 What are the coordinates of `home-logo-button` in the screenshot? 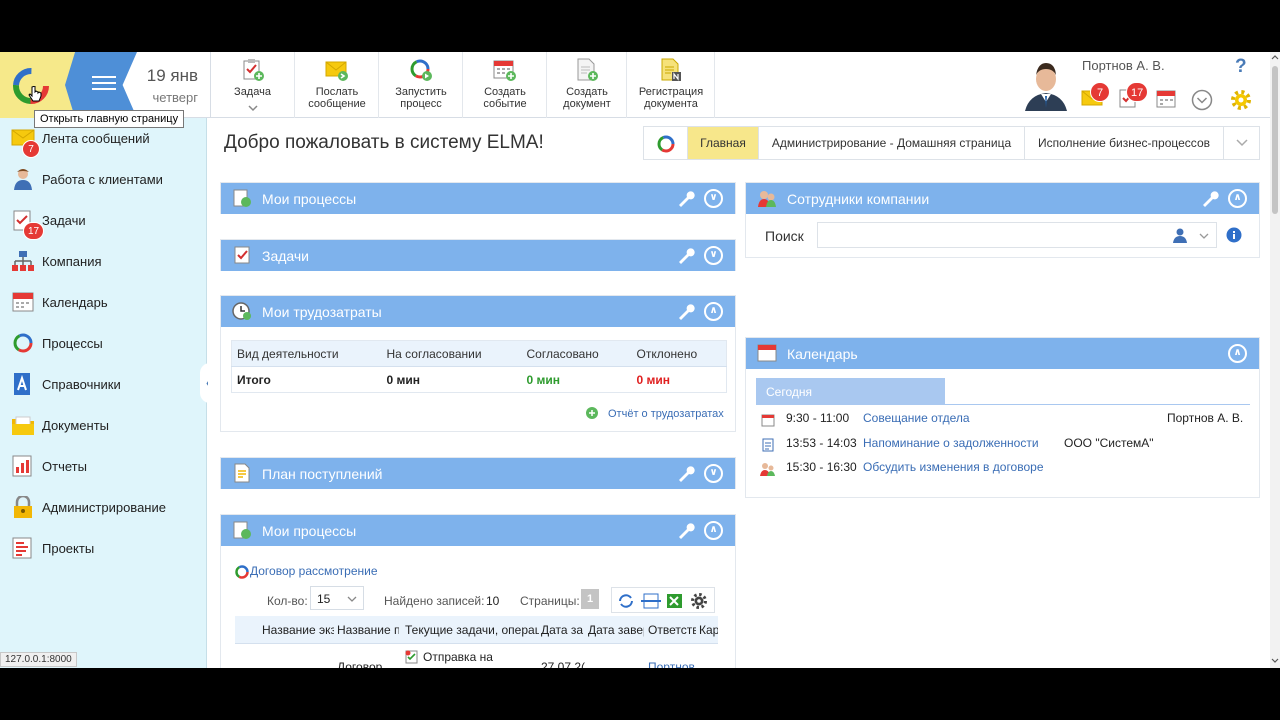 It's located at (37, 85).